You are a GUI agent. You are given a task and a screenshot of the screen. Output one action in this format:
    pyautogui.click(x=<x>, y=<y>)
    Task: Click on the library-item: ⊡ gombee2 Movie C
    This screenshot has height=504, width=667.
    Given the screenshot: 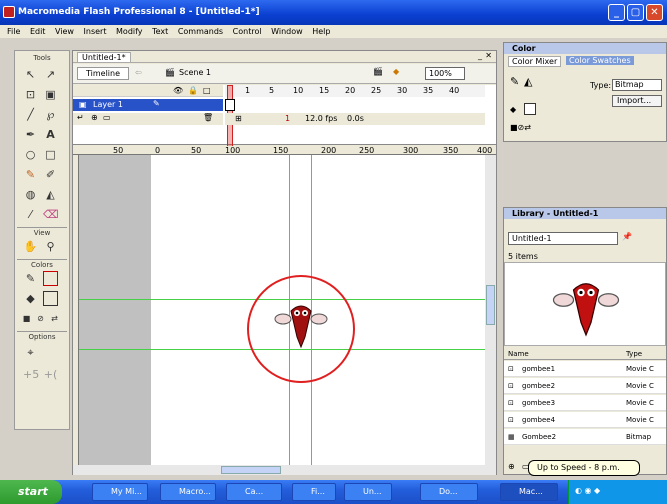 What is the action you would take?
    pyautogui.click(x=585, y=386)
    